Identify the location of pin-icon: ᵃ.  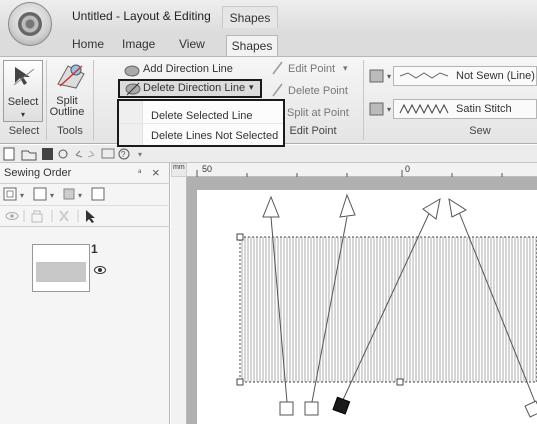
(139, 172).